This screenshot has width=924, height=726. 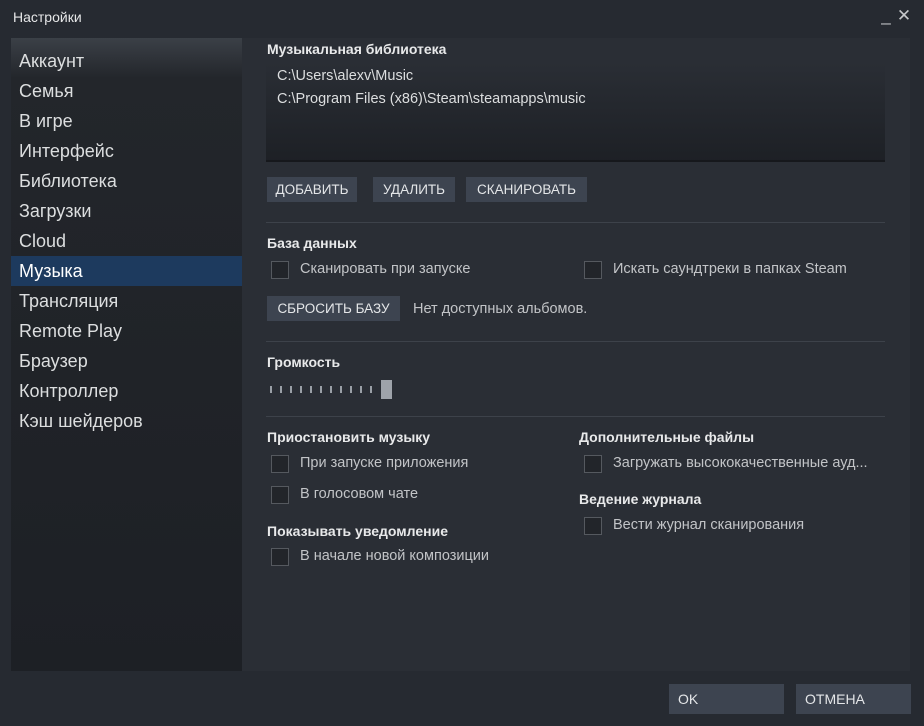 What do you see at coordinates (385, 269) in the screenshot?
I see `scan-on-start-label: Сканировать при запуске` at bounding box center [385, 269].